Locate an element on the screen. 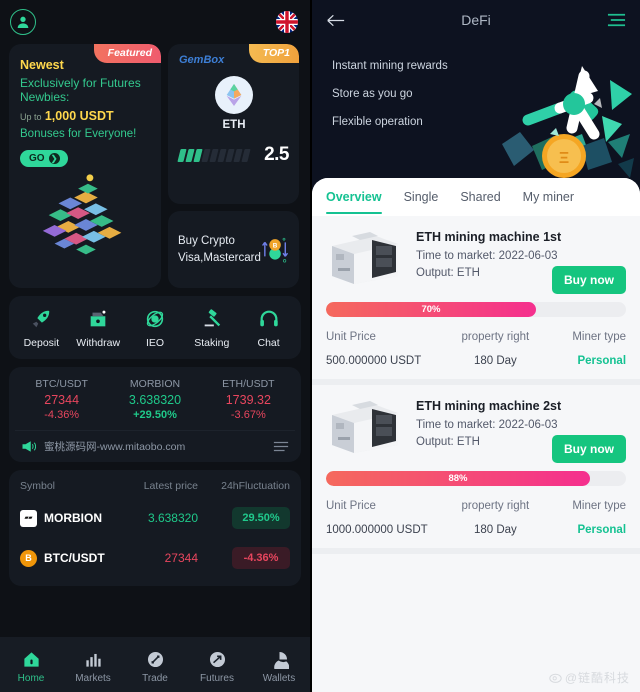  buy-crypto-card: Buy Crypto Visa,Mastercard B is located at coordinates (233, 249).